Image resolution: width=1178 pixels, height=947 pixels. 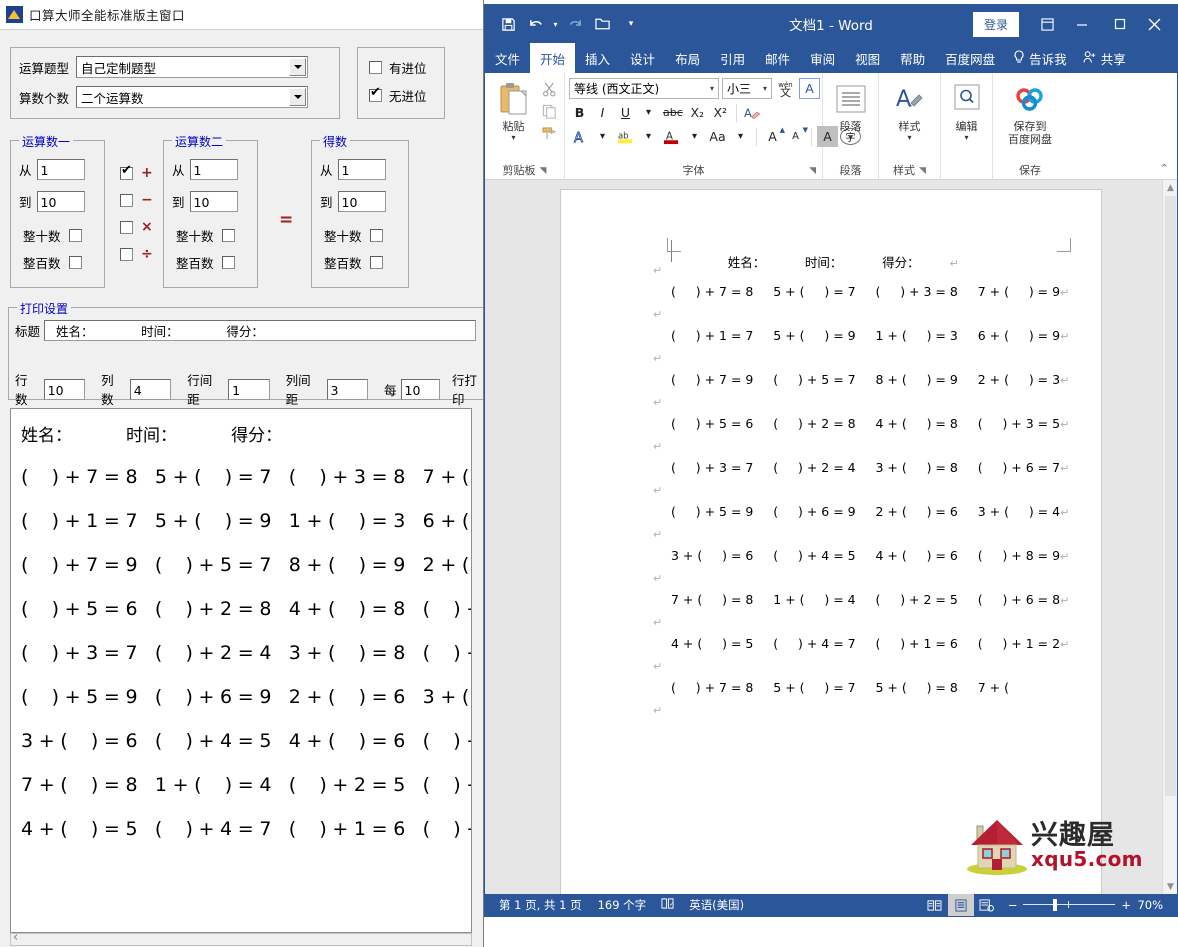 What do you see at coordinates (667, 905) in the screenshot?
I see `proofing-errors-icon: ✓` at bounding box center [667, 905].